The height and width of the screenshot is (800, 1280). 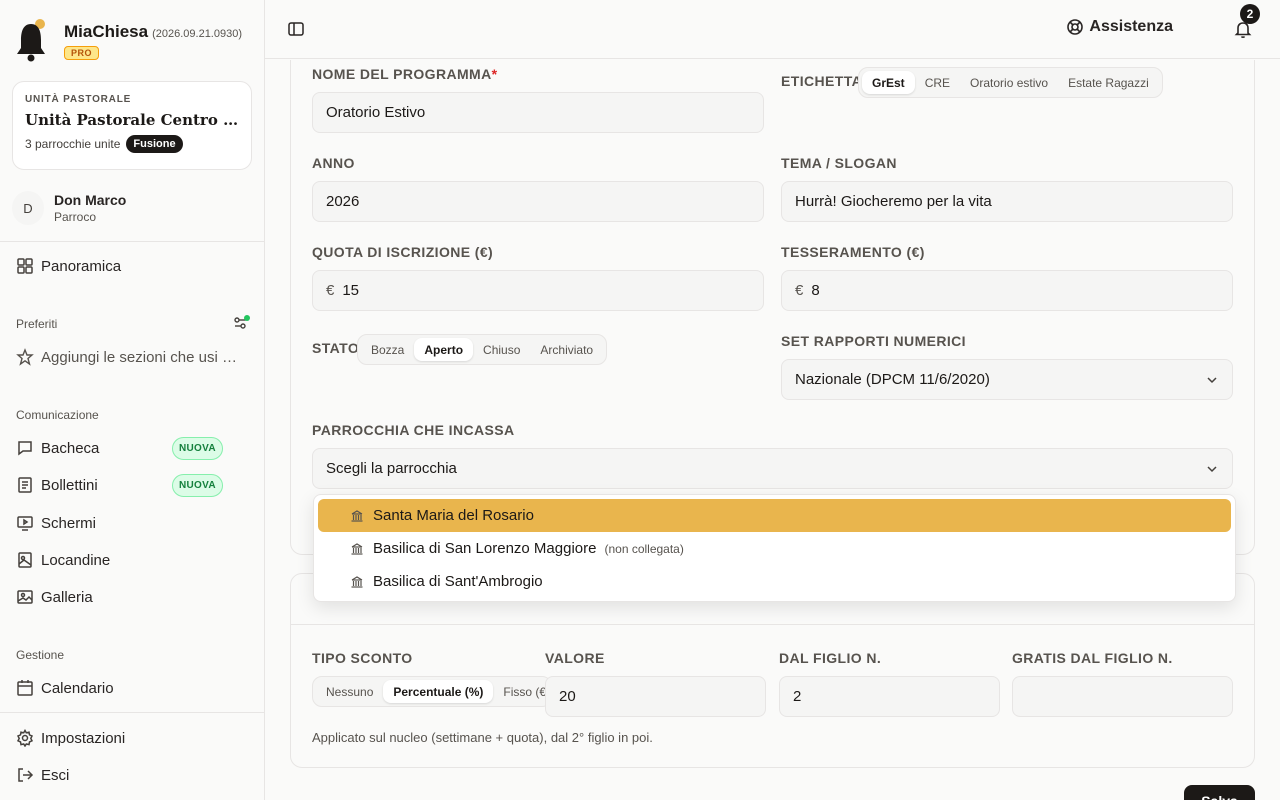 I want to click on nav-locandine-label: Locandine, so click(x=76, y=560).